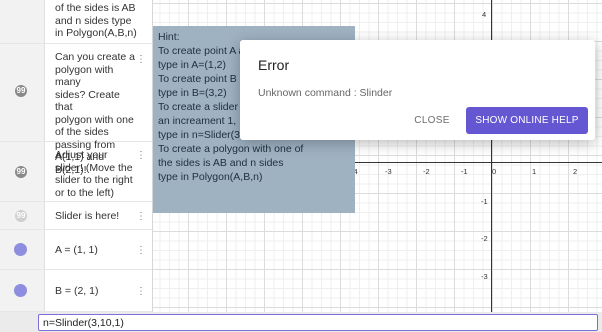  What do you see at coordinates (210, 177) in the screenshot?
I see `hint-line: type in Polygon(A,B,n)` at bounding box center [210, 177].